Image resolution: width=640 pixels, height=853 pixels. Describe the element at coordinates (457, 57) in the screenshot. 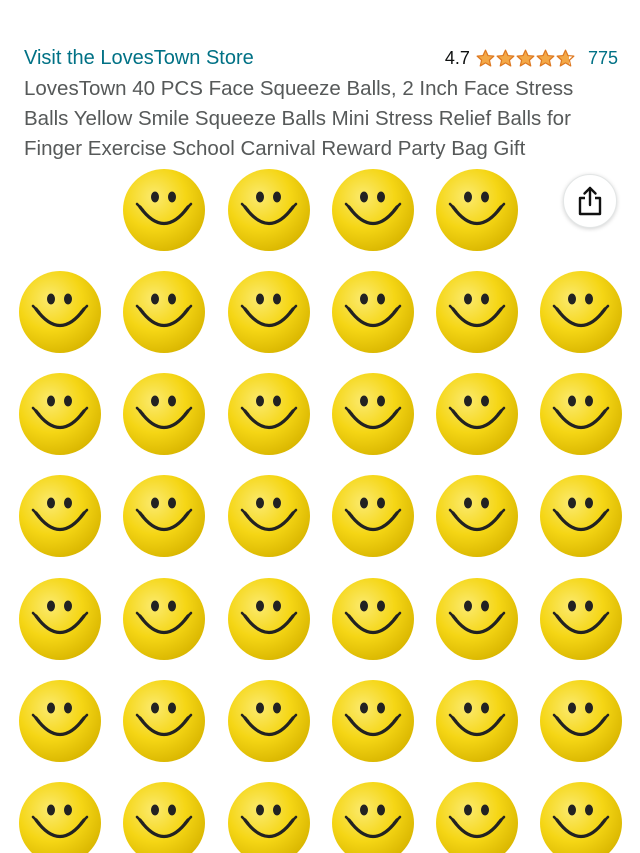

I see `rating-value: 4.7` at that location.